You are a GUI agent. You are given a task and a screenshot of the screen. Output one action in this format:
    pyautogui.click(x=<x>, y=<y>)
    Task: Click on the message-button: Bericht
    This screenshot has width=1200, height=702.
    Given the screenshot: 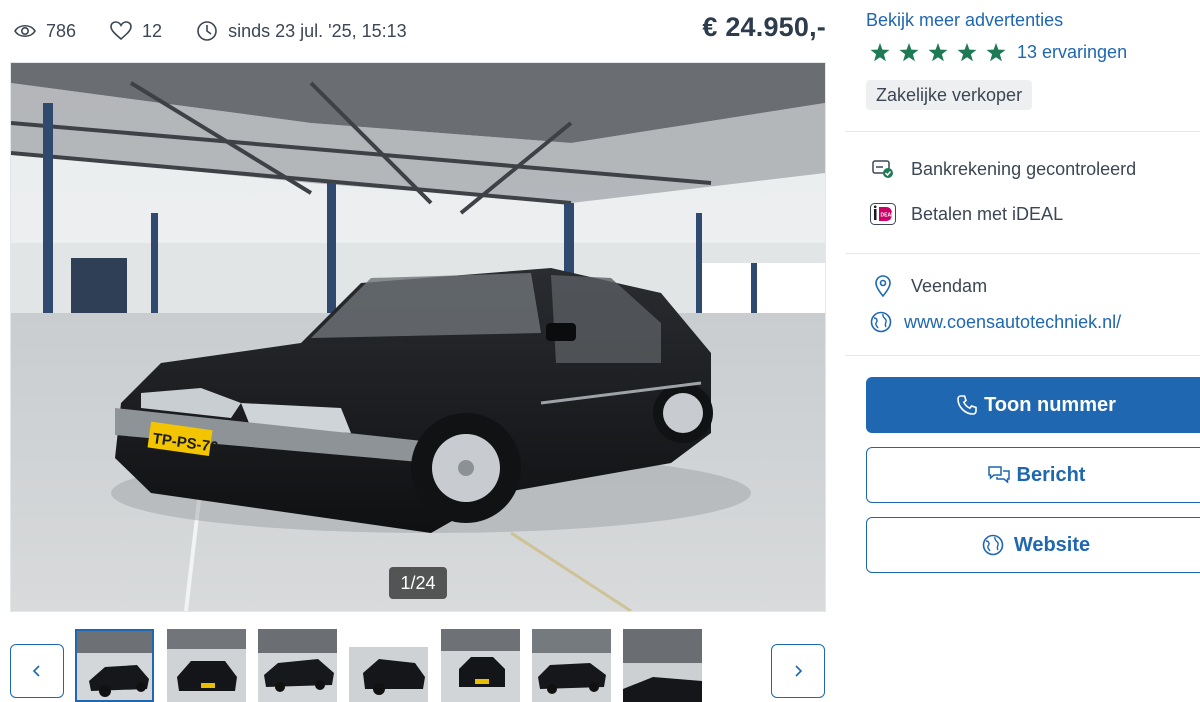 What is the action you would take?
    pyautogui.click(x=1033, y=475)
    